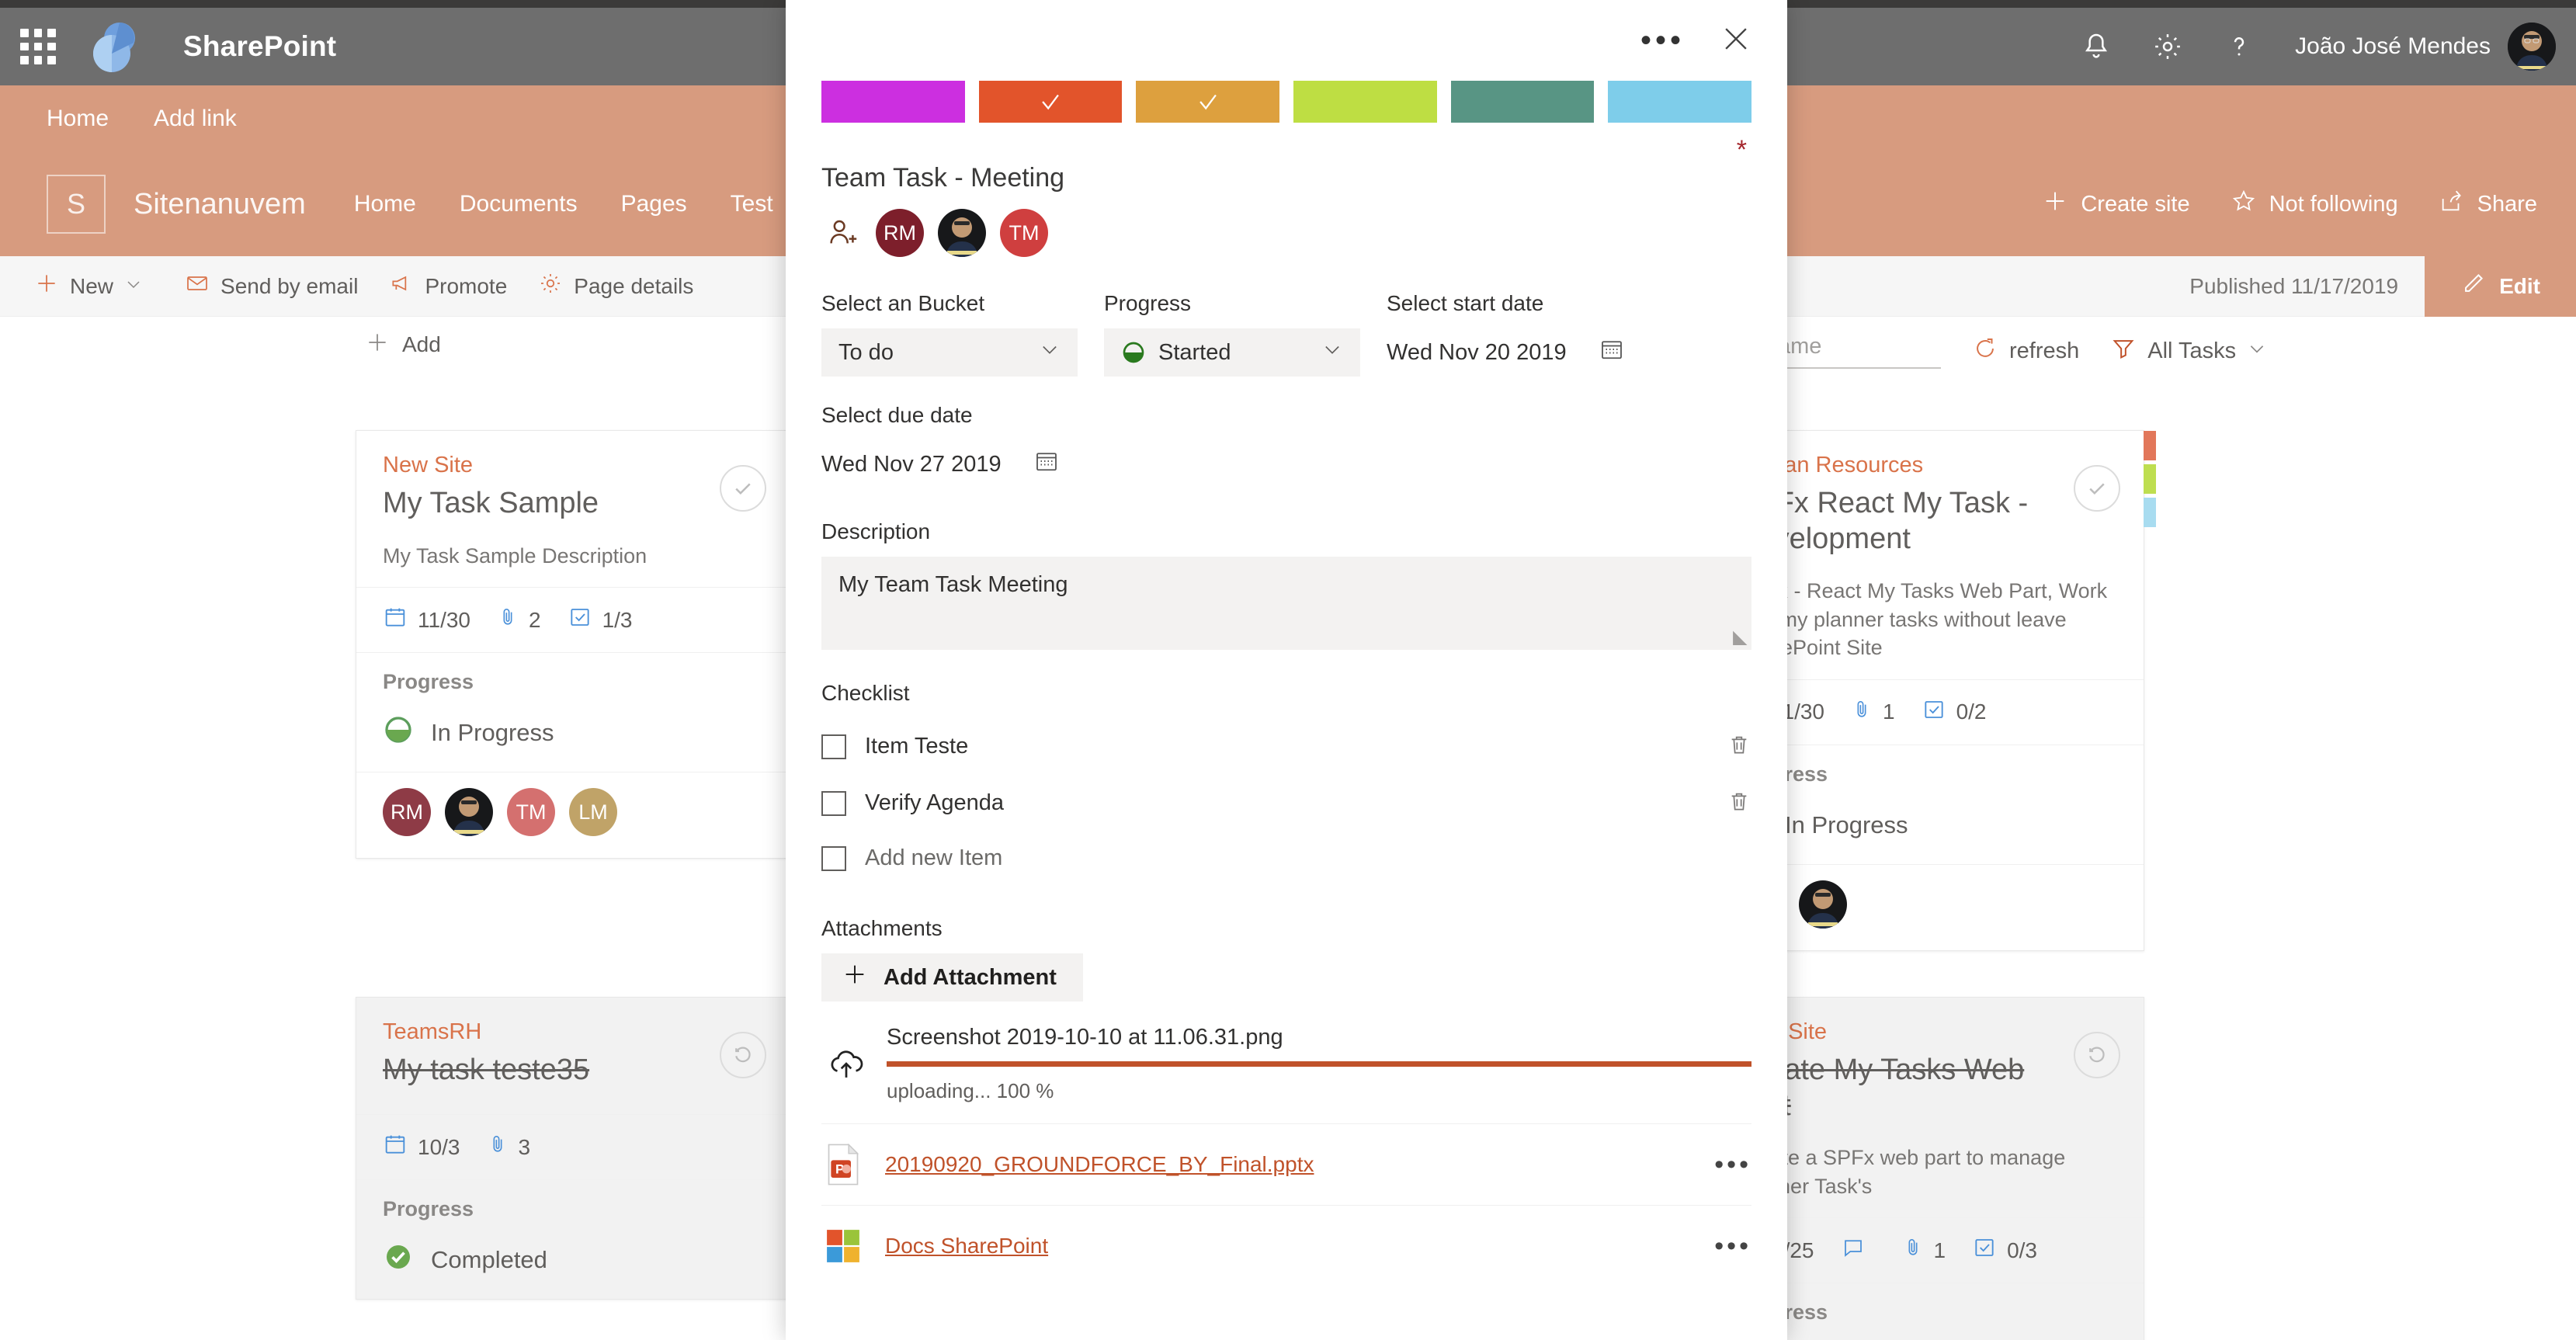 This screenshot has height=1340, width=2576. I want to click on pencil-icon, so click(2479, 286).